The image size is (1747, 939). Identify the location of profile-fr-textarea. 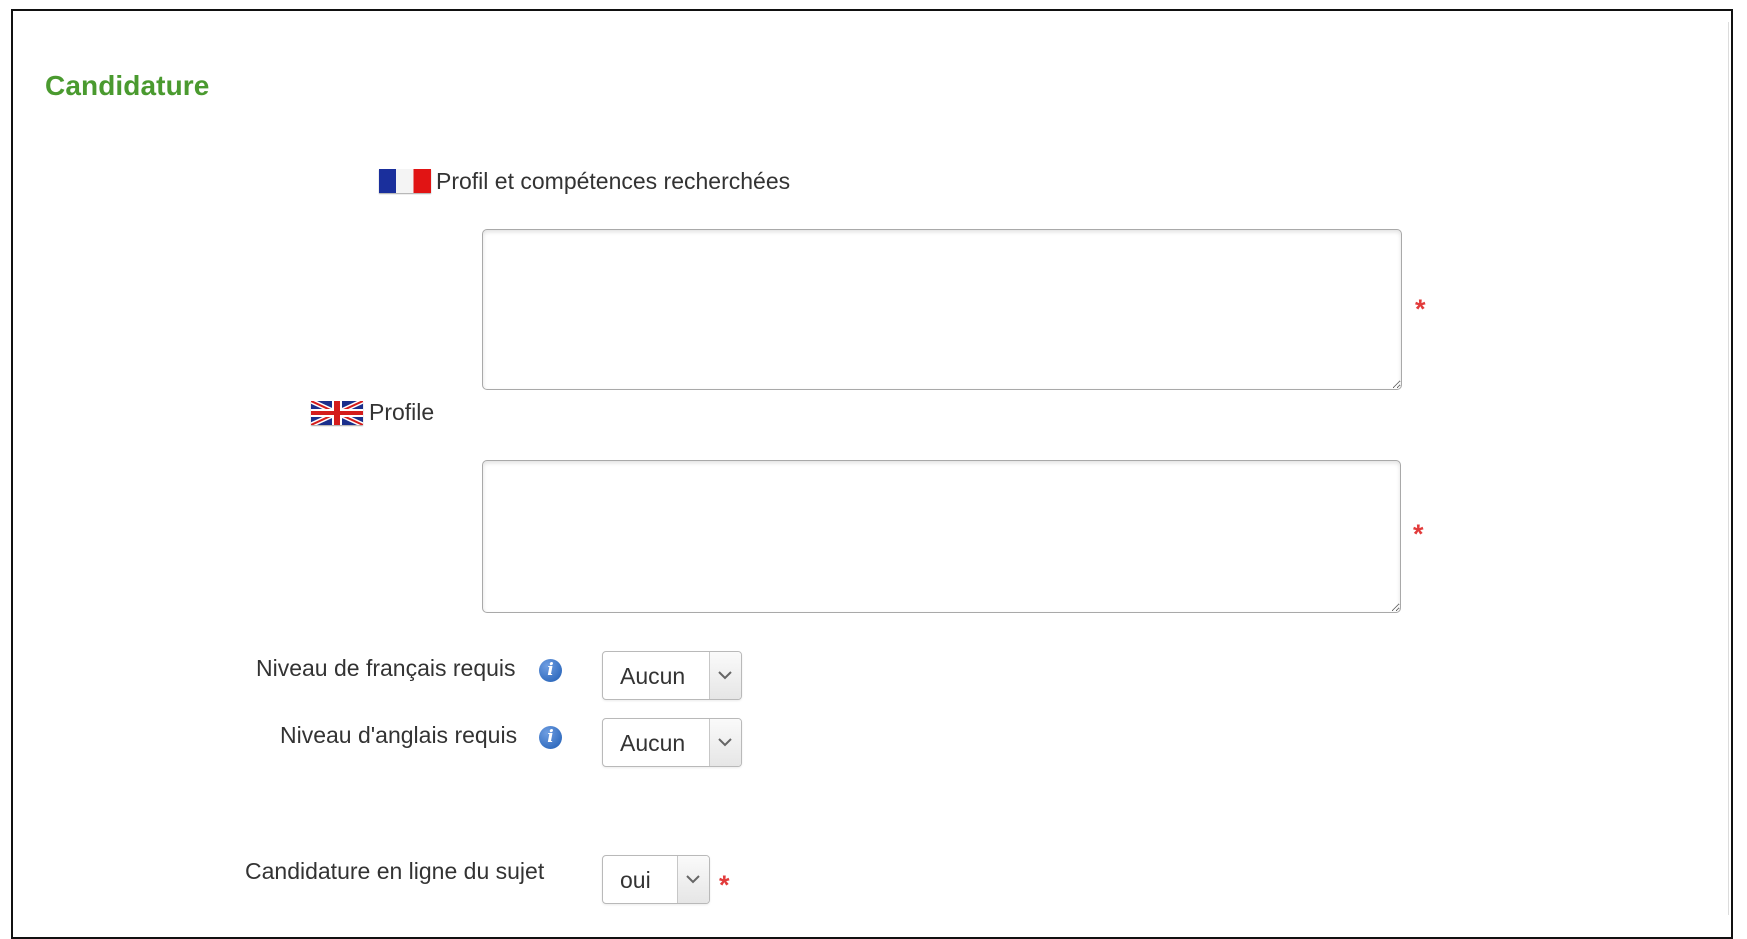
(942, 309).